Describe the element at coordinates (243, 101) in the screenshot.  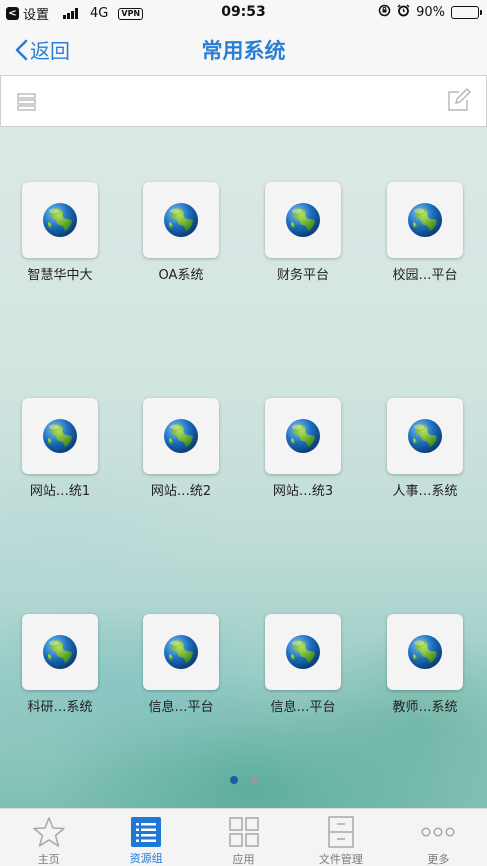
I see `toolbar` at that location.